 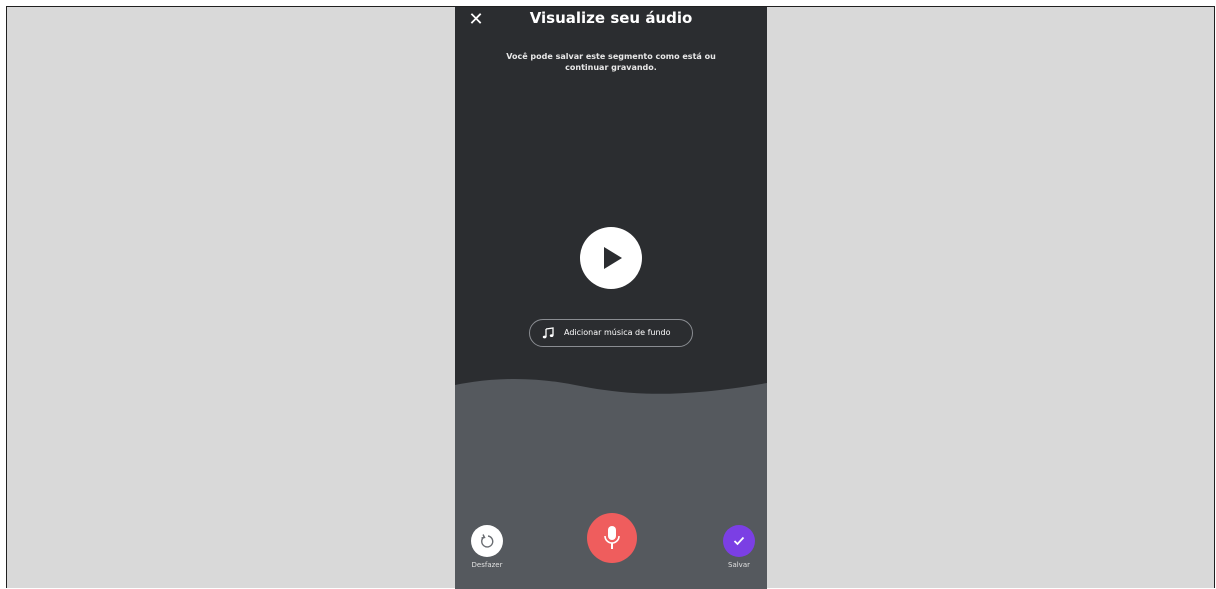 I want to click on undo-label: Desfazer, so click(x=487, y=565).